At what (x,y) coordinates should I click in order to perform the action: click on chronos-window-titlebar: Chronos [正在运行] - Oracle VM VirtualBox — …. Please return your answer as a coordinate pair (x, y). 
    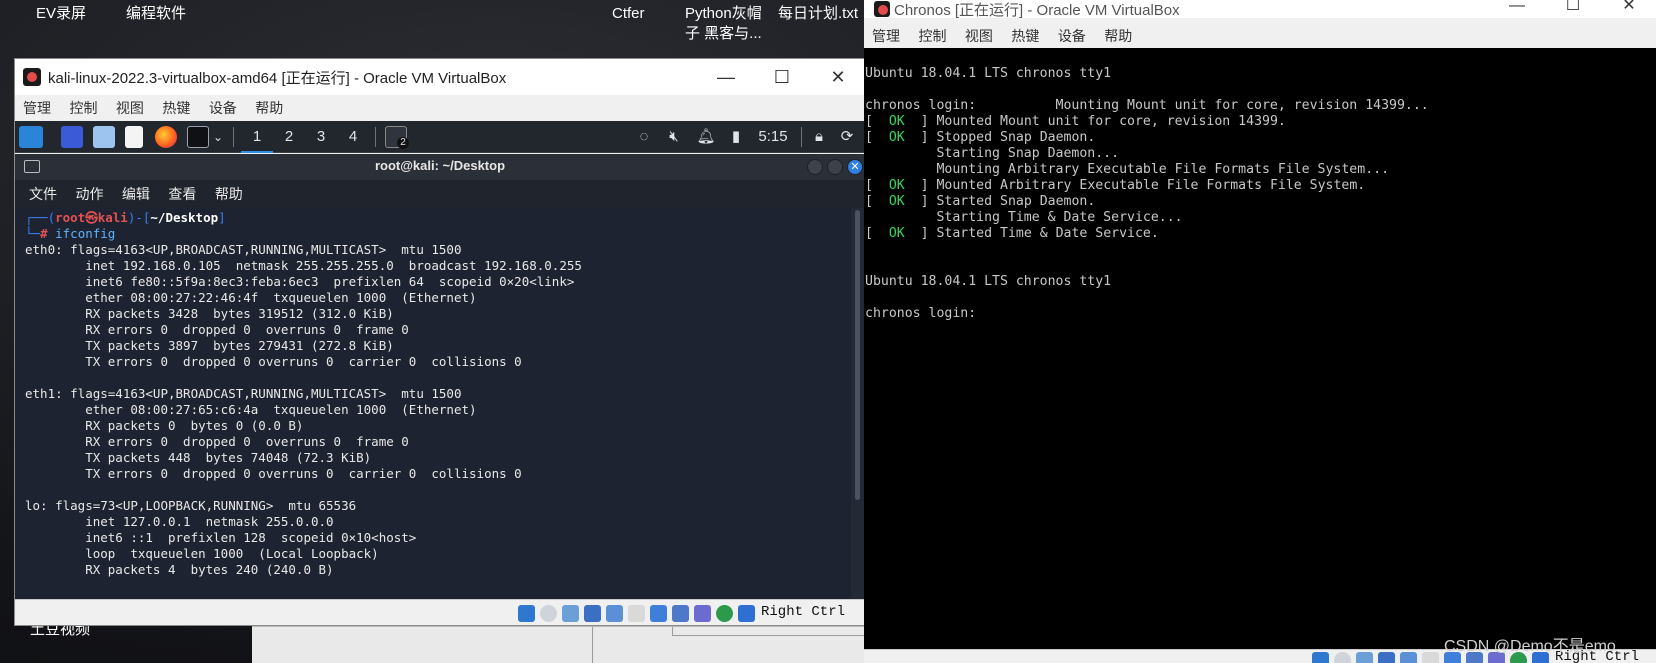
    Looking at the image, I should click on (1260, 10).